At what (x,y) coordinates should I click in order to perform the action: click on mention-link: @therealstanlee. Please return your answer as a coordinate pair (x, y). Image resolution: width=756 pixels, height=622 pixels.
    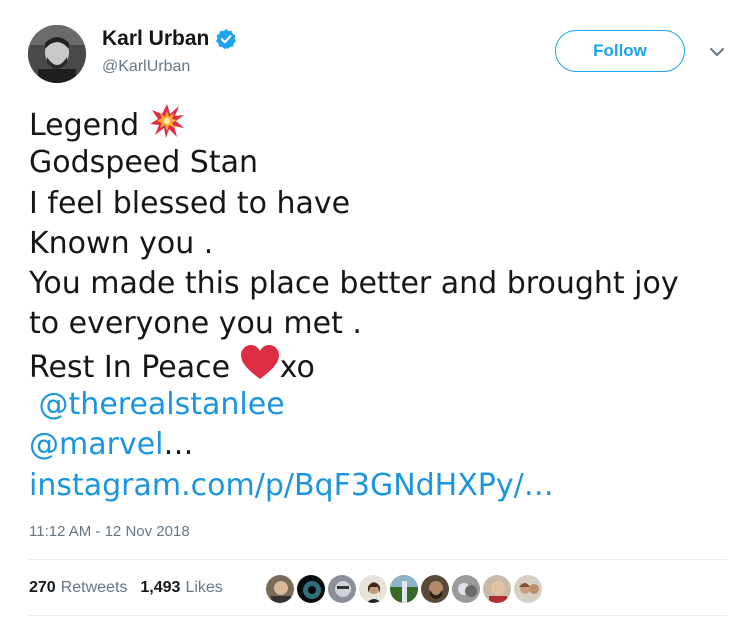
    Looking at the image, I should click on (162, 404).